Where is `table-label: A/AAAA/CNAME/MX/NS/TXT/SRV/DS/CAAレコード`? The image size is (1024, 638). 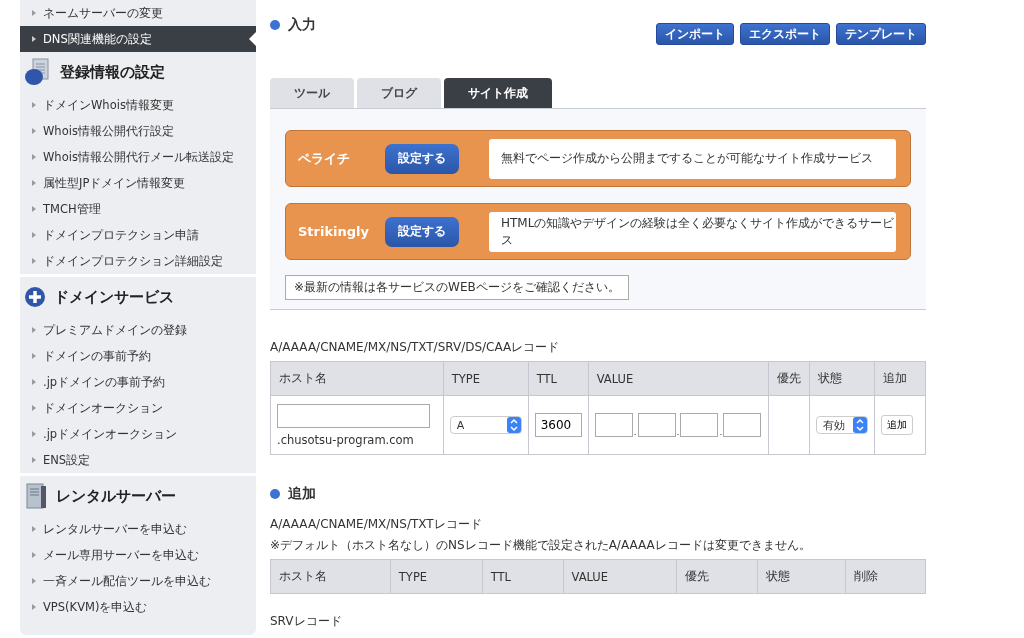
table-label: A/AAAA/CNAME/MX/NS/TXT/SRV/DS/CAAレコード is located at coordinates (415, 347).